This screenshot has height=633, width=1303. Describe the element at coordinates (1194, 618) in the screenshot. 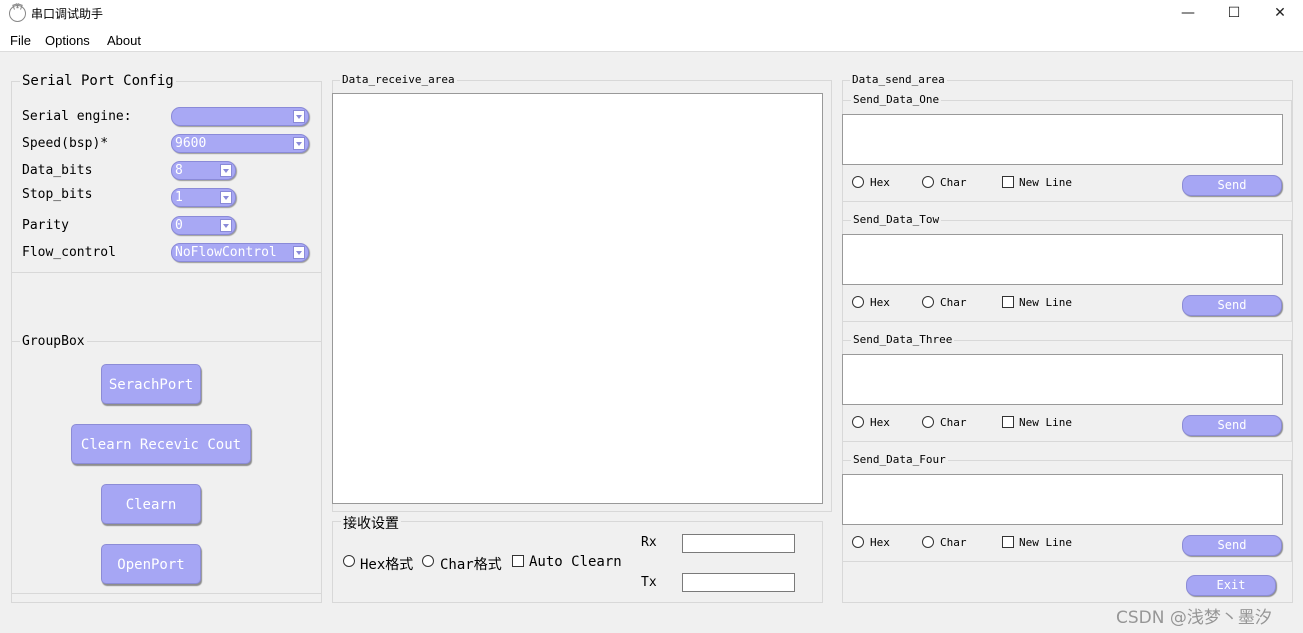

I see `watermark: CSDN @浅梦丶墨汐` at that location.